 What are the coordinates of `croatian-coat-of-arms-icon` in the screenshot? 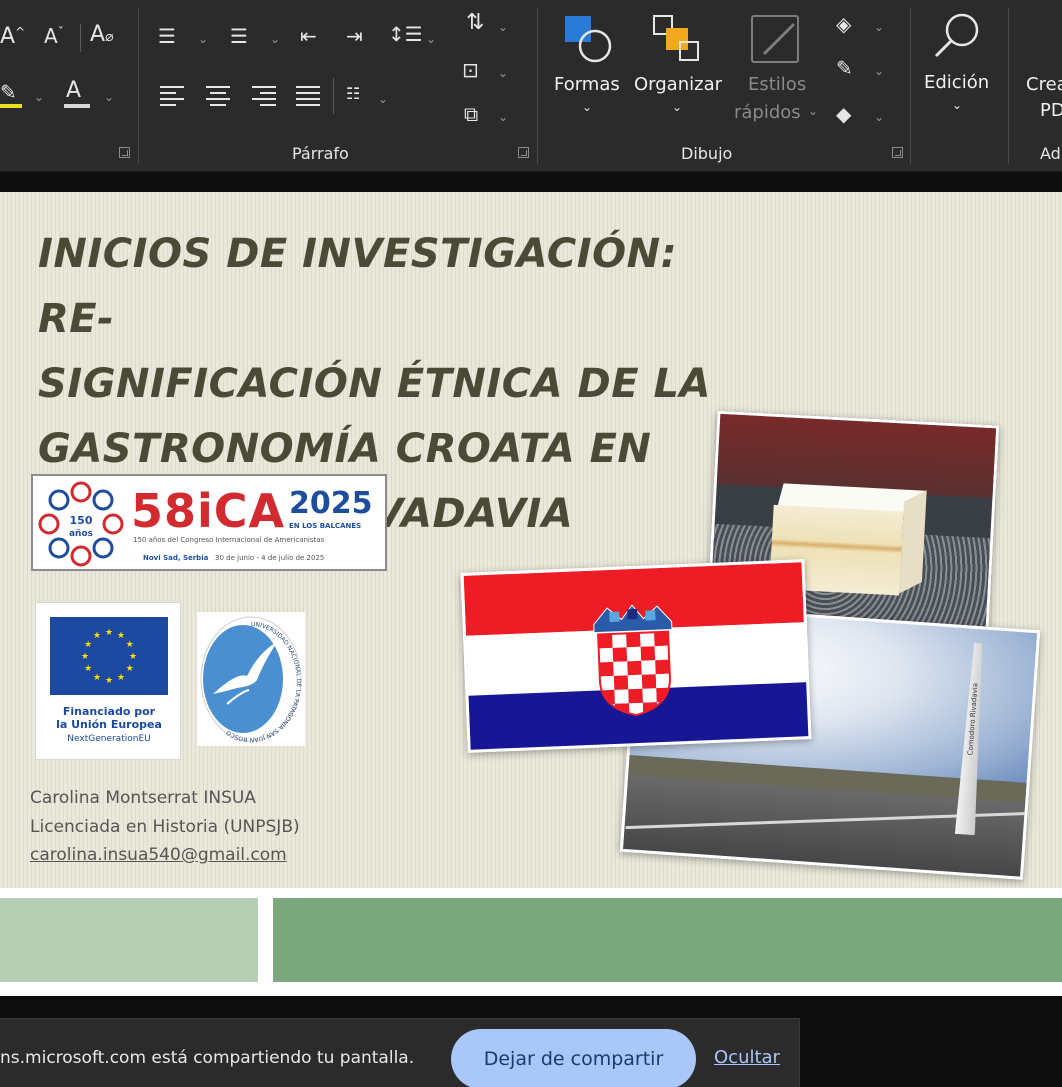 It's located at (633, 660).